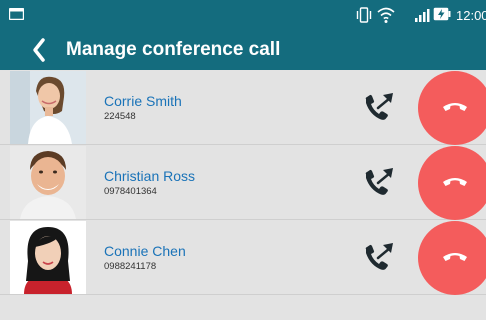 The image size is (486, 320). What do you see at coordinates (173, 49) in the screenshot?
I see `page-title: Manage conference call` at bounding box center [173, 49].